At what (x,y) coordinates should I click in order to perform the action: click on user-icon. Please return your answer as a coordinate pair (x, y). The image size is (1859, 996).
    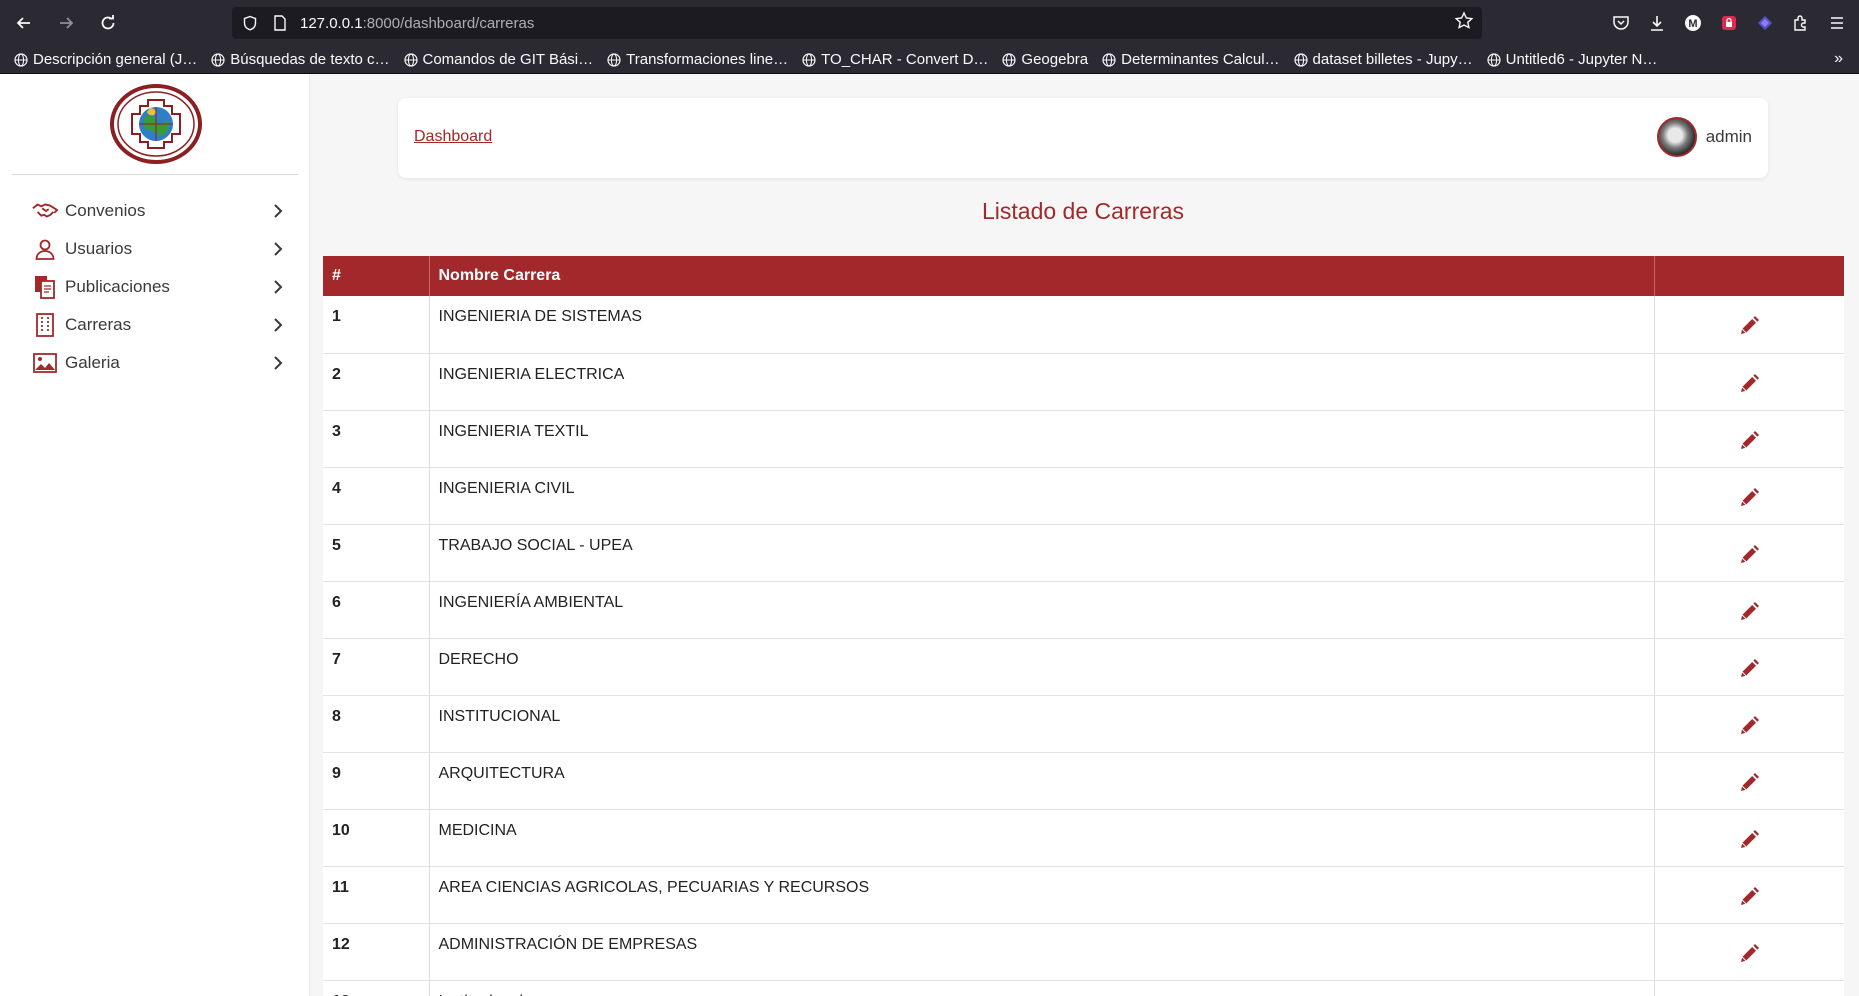
    Looking at the image, I should click on (45, 249).